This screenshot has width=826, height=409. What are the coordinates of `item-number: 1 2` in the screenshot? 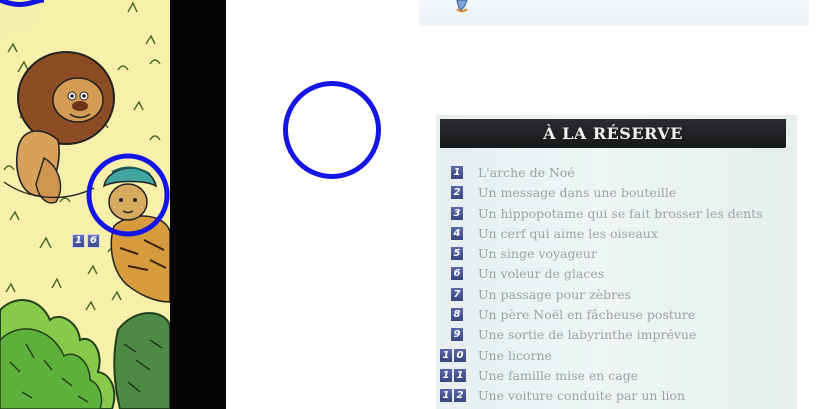 It's located at (453, 396).